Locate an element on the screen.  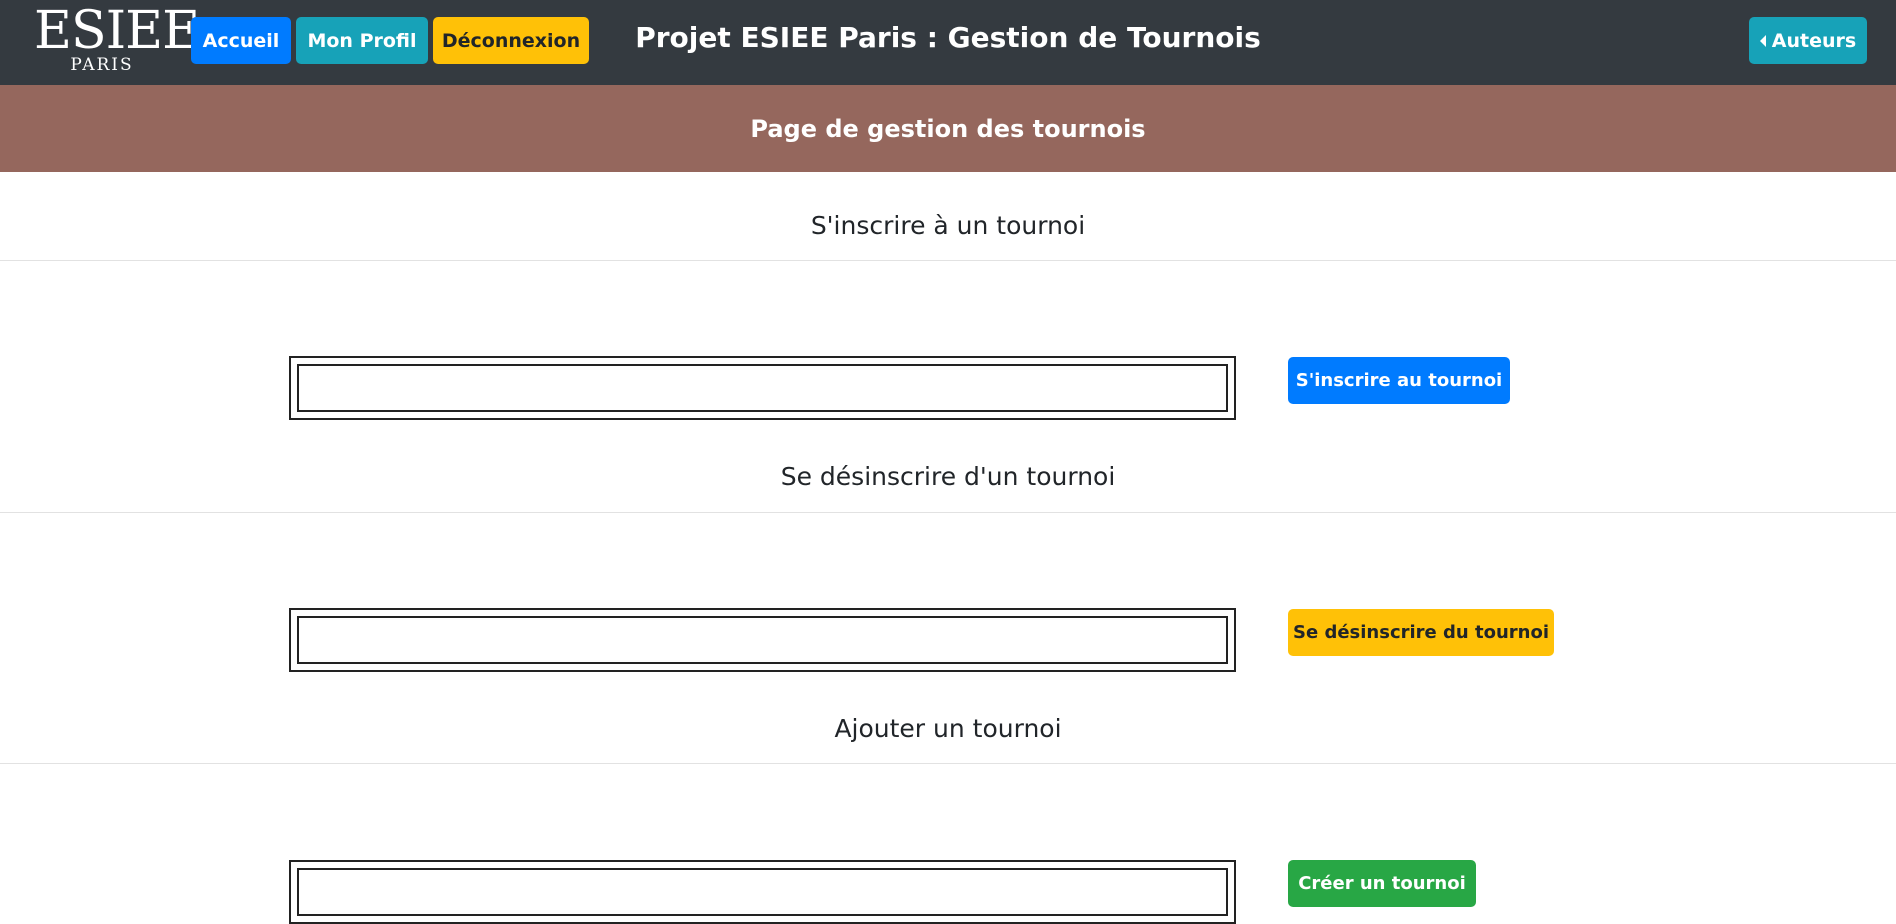
creer-tournoi-button: Créer un tournoi is located at coordinates (1382, 883).